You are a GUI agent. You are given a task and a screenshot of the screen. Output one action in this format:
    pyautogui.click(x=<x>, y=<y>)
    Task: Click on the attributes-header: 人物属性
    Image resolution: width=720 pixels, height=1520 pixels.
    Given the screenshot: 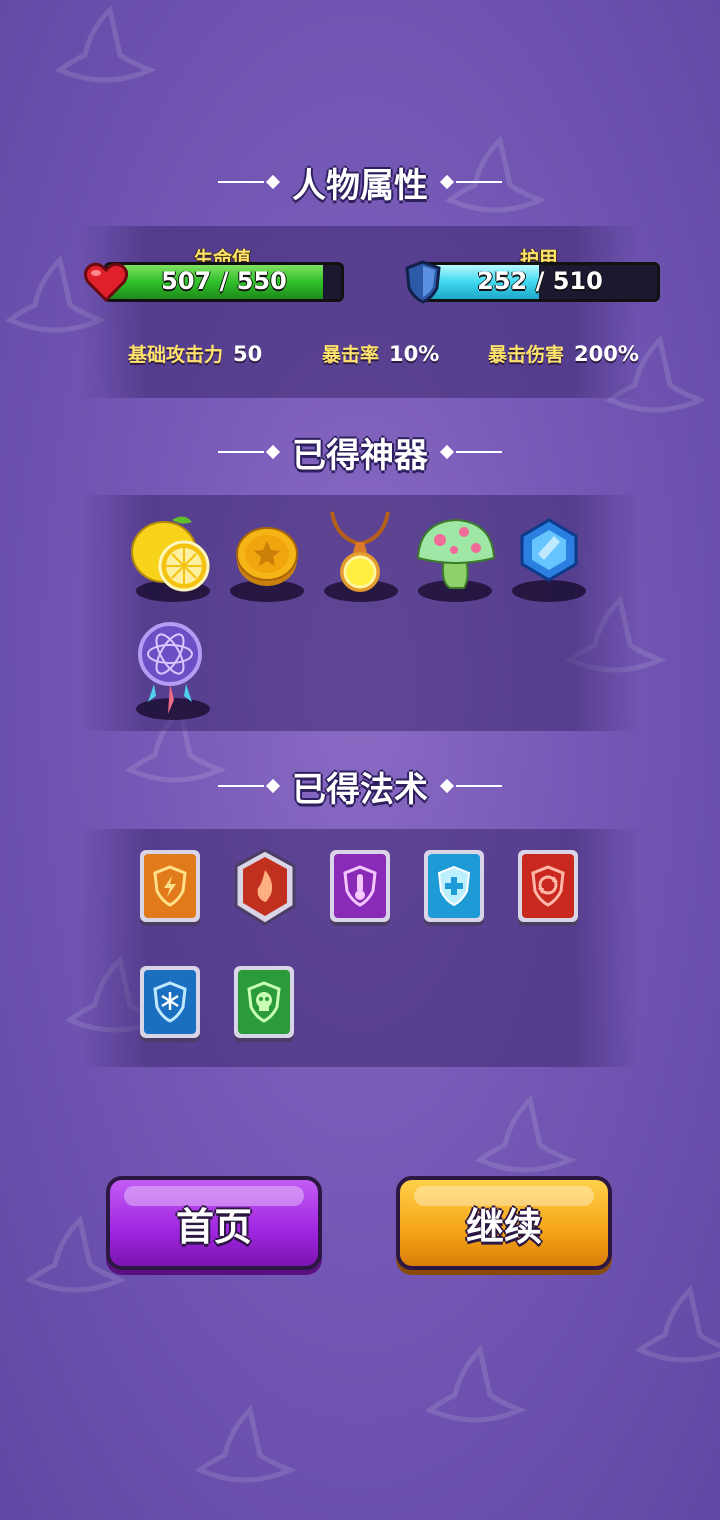 What is the action you would take?
    pyautogui.click(x=360, y=182)
    